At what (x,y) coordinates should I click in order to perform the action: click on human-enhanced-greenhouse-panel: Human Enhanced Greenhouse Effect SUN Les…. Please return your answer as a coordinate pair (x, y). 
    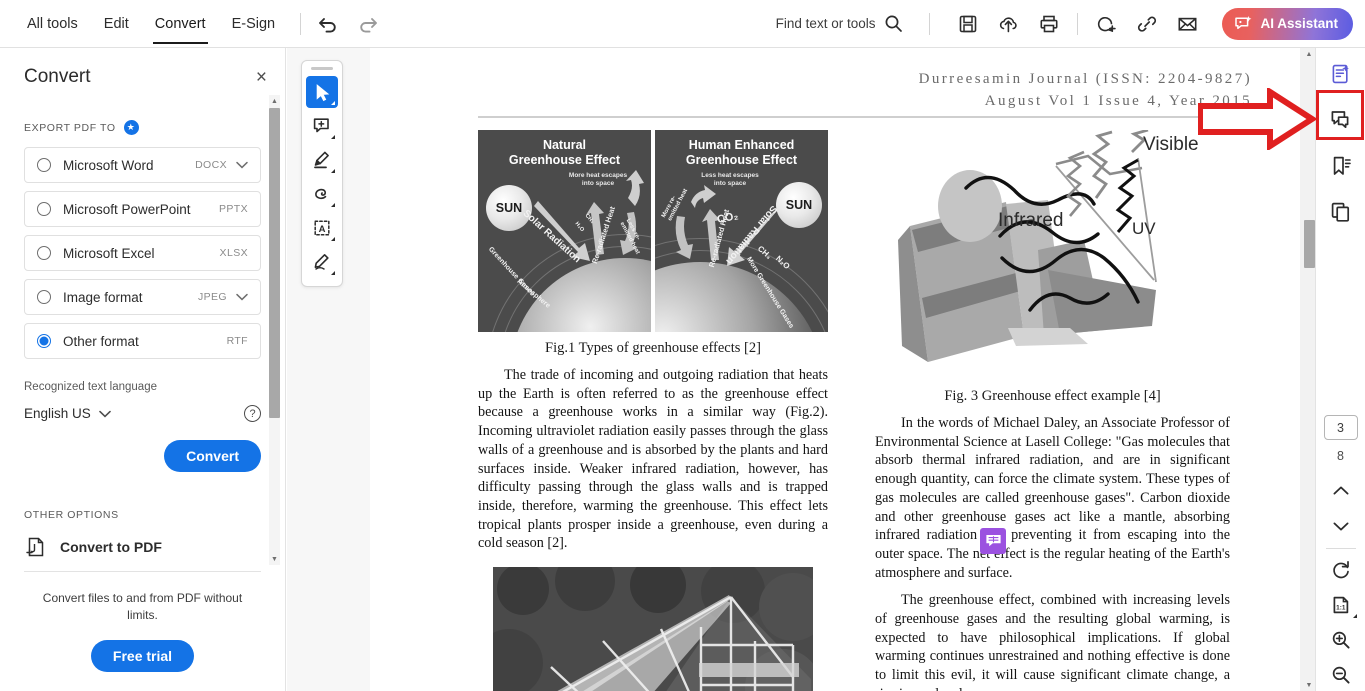
    Looking at the image, I should click on (741, 231).